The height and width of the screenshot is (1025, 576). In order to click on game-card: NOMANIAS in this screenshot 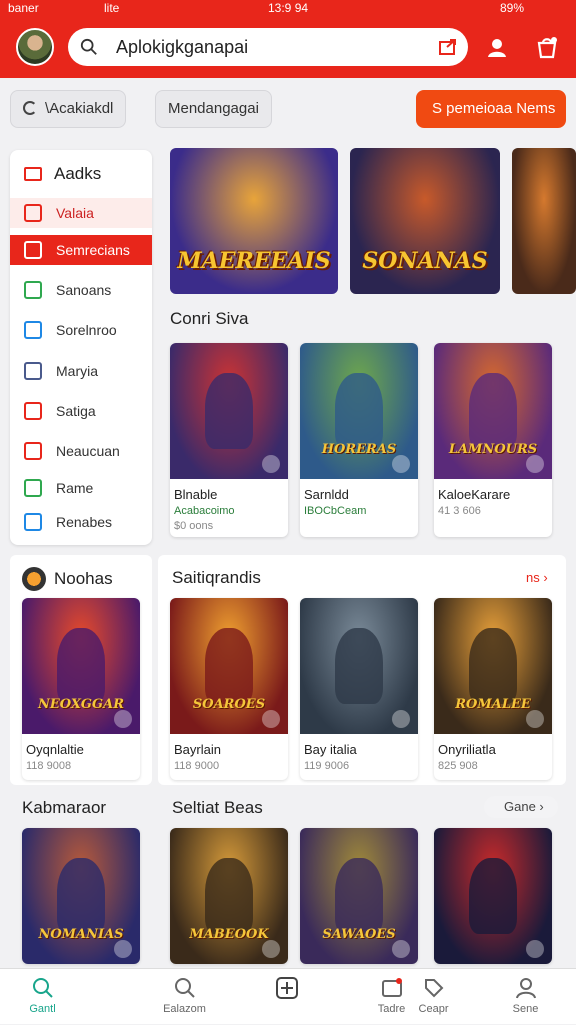, I will do `click(81, 896)`.